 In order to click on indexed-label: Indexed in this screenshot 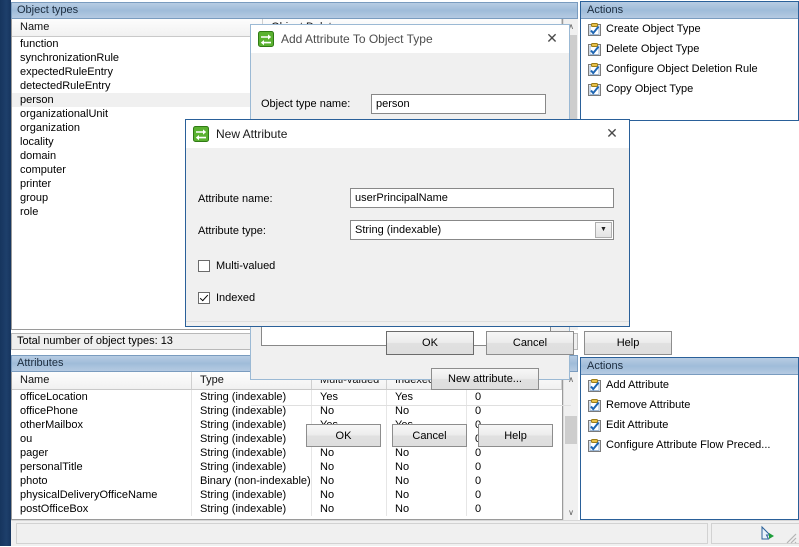, I will do `click(236, 298)`.